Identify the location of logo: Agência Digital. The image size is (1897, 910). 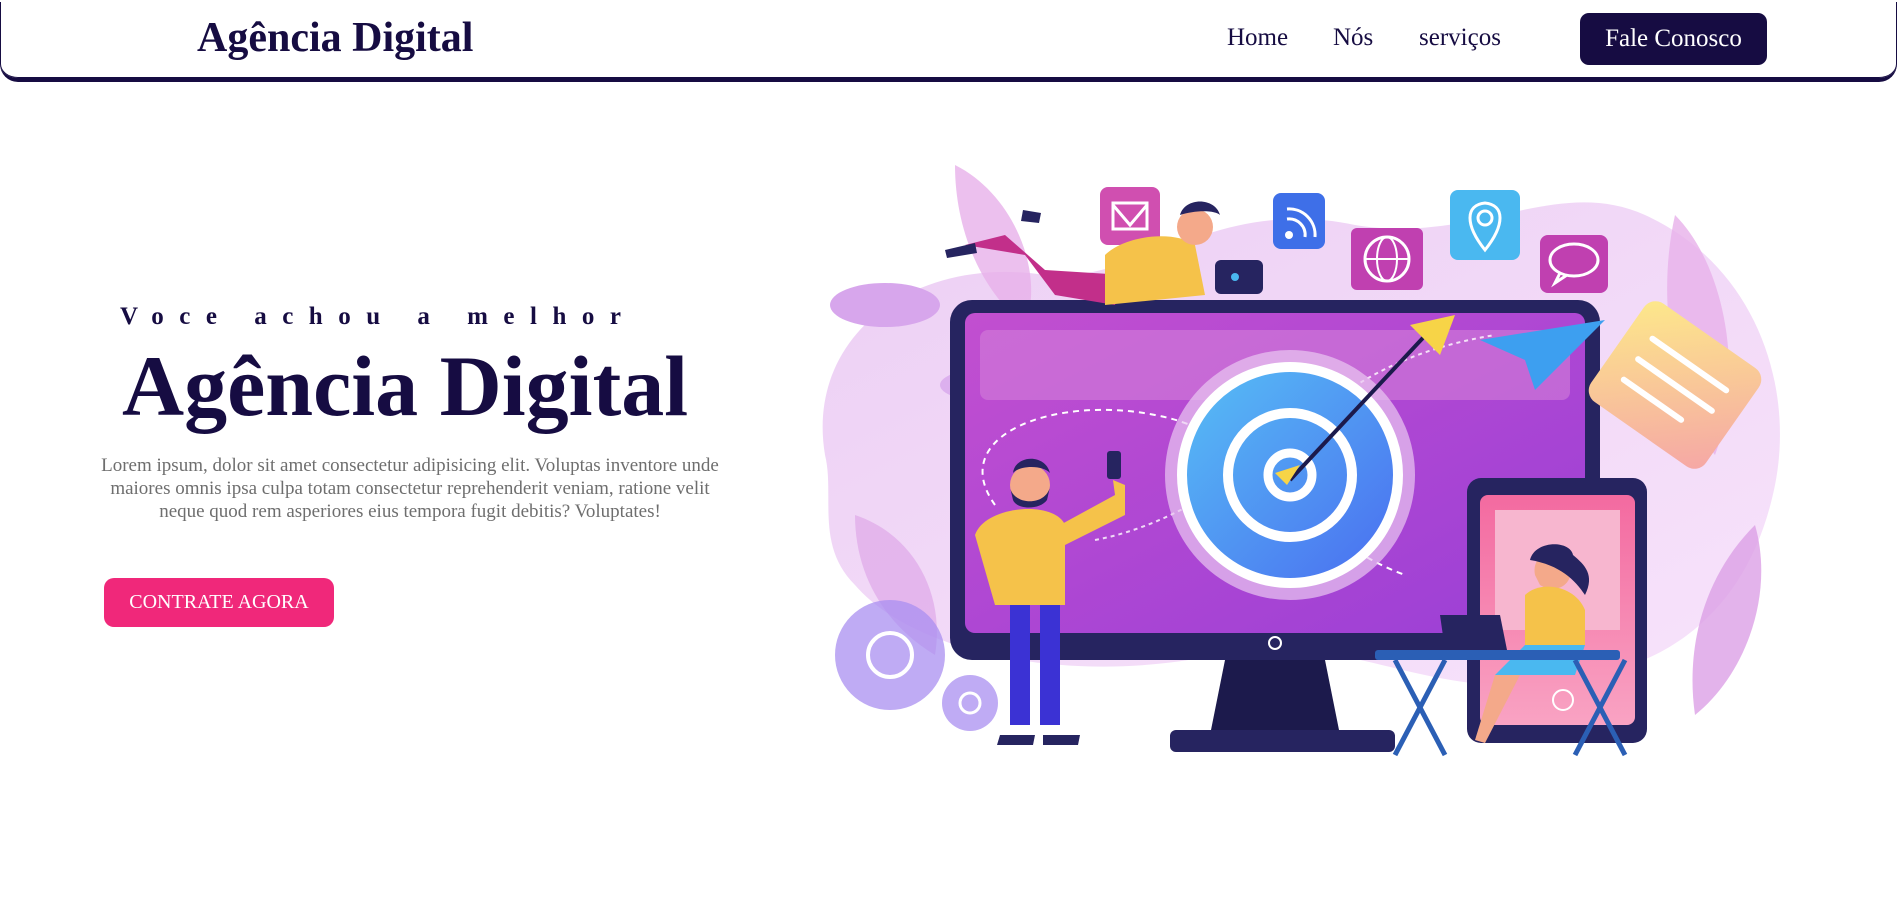
(335, 38).